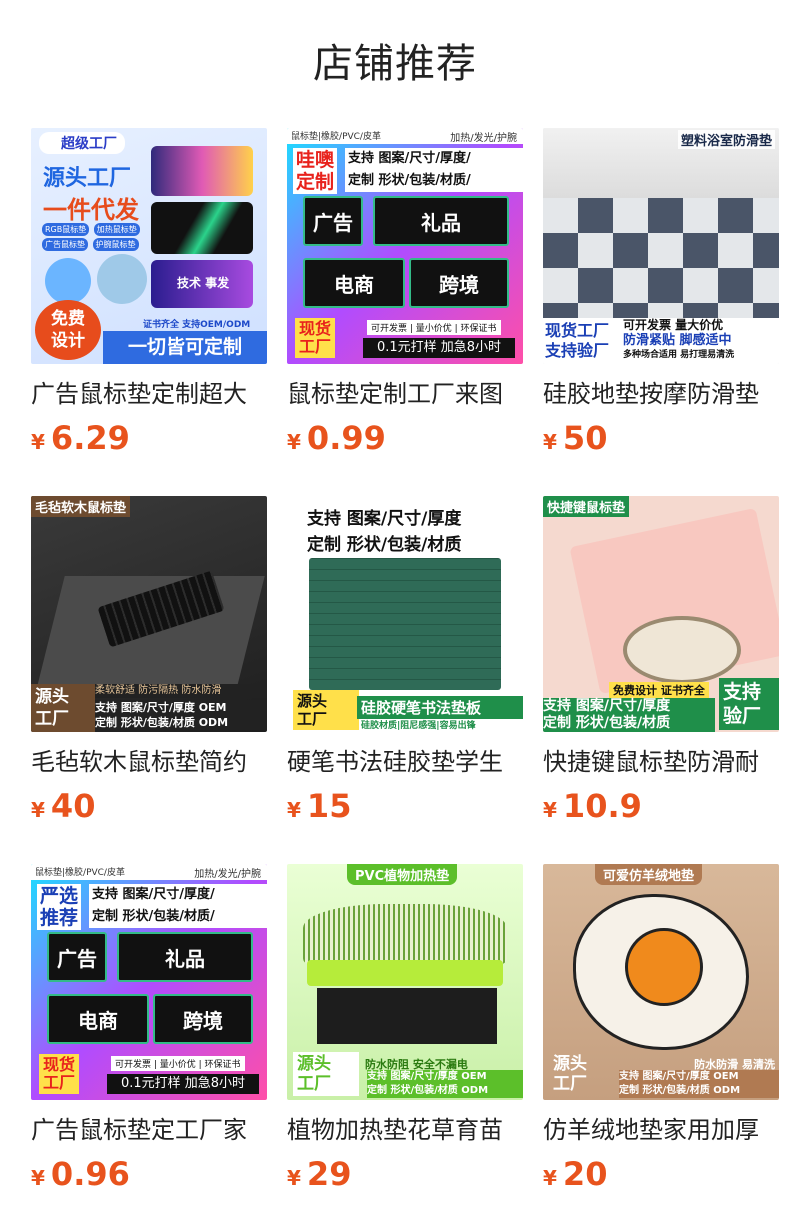 This screenshot has width=790, height=1232. I want to click on product-price: ¥40, so click(63, 808).